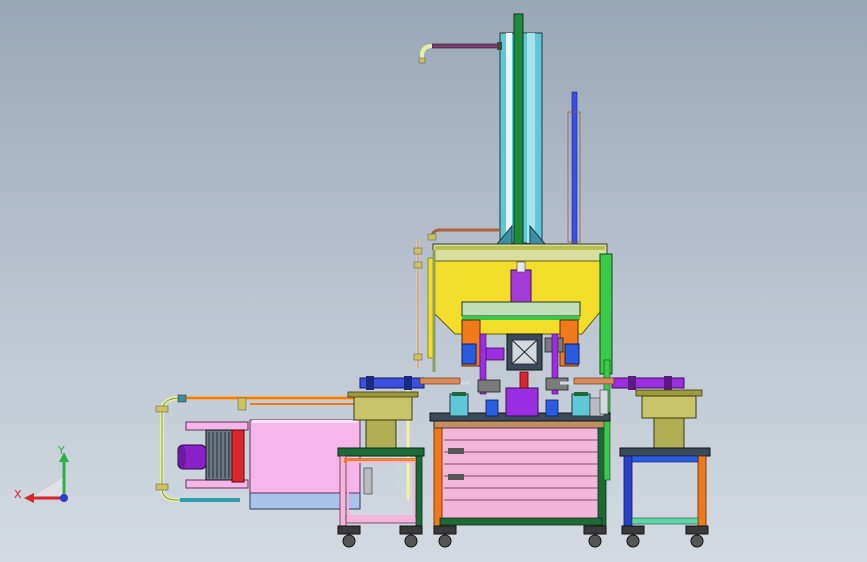 The width and height of the screenshot is (867, 562). What do you see at coordinates (64, 498) in the screenshot?
I see `z-axis-dot` at bounding box center [64, 498].